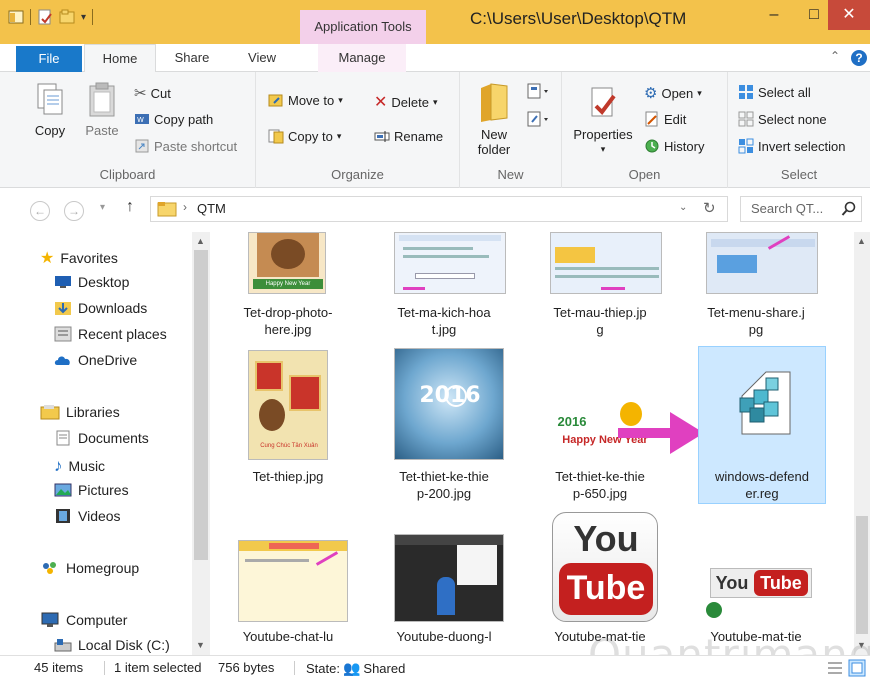 The width and height of the screenshot is (870, 679). Describe the element at coordinates (406, 102) in the screenshot. I see `delete-button: ✕ Delete ▾` at that location.